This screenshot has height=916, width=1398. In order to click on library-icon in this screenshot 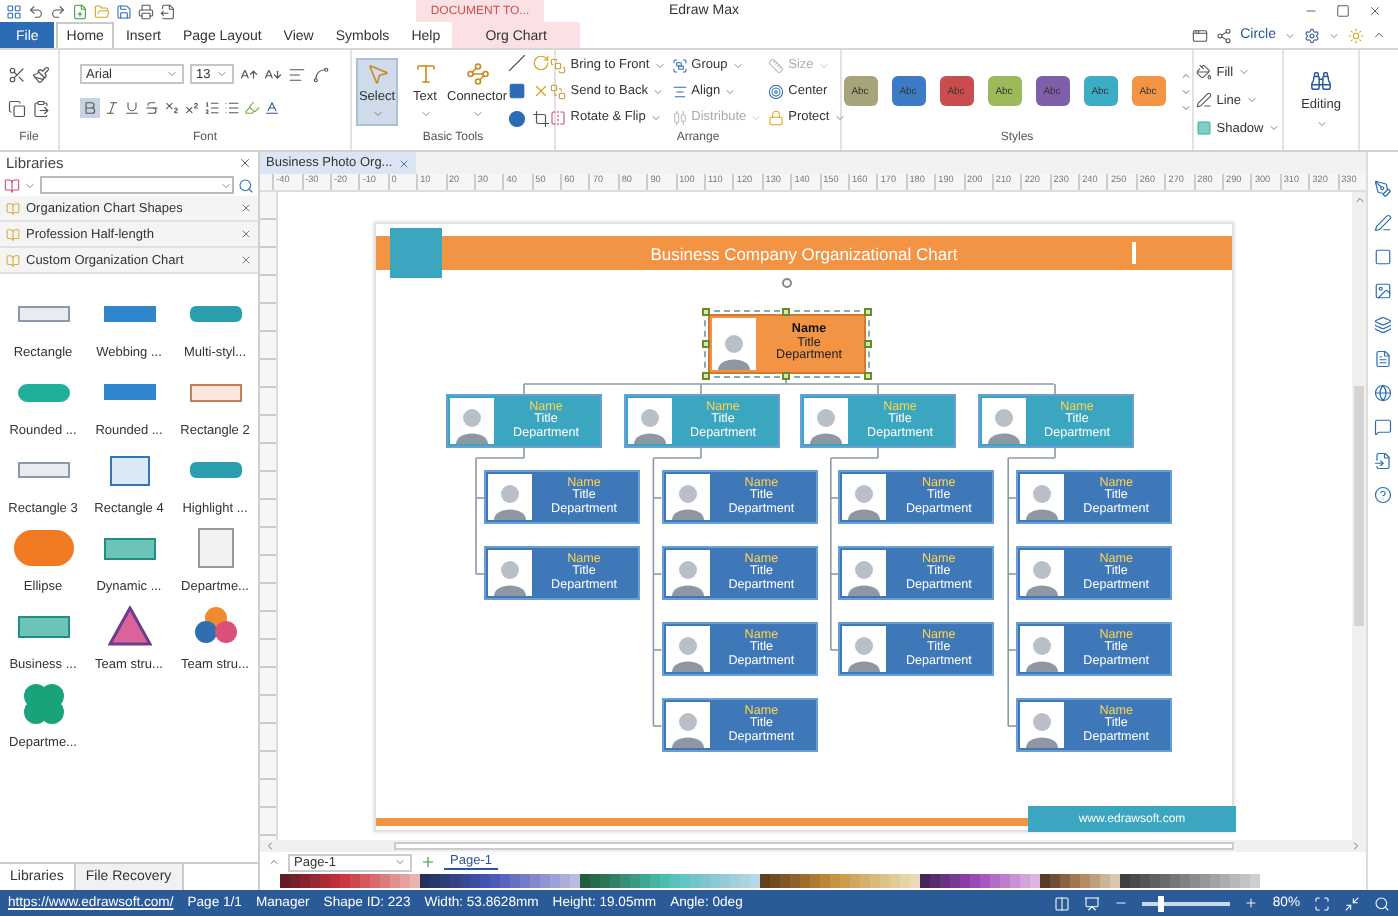, I will do `click(12, 185)`.